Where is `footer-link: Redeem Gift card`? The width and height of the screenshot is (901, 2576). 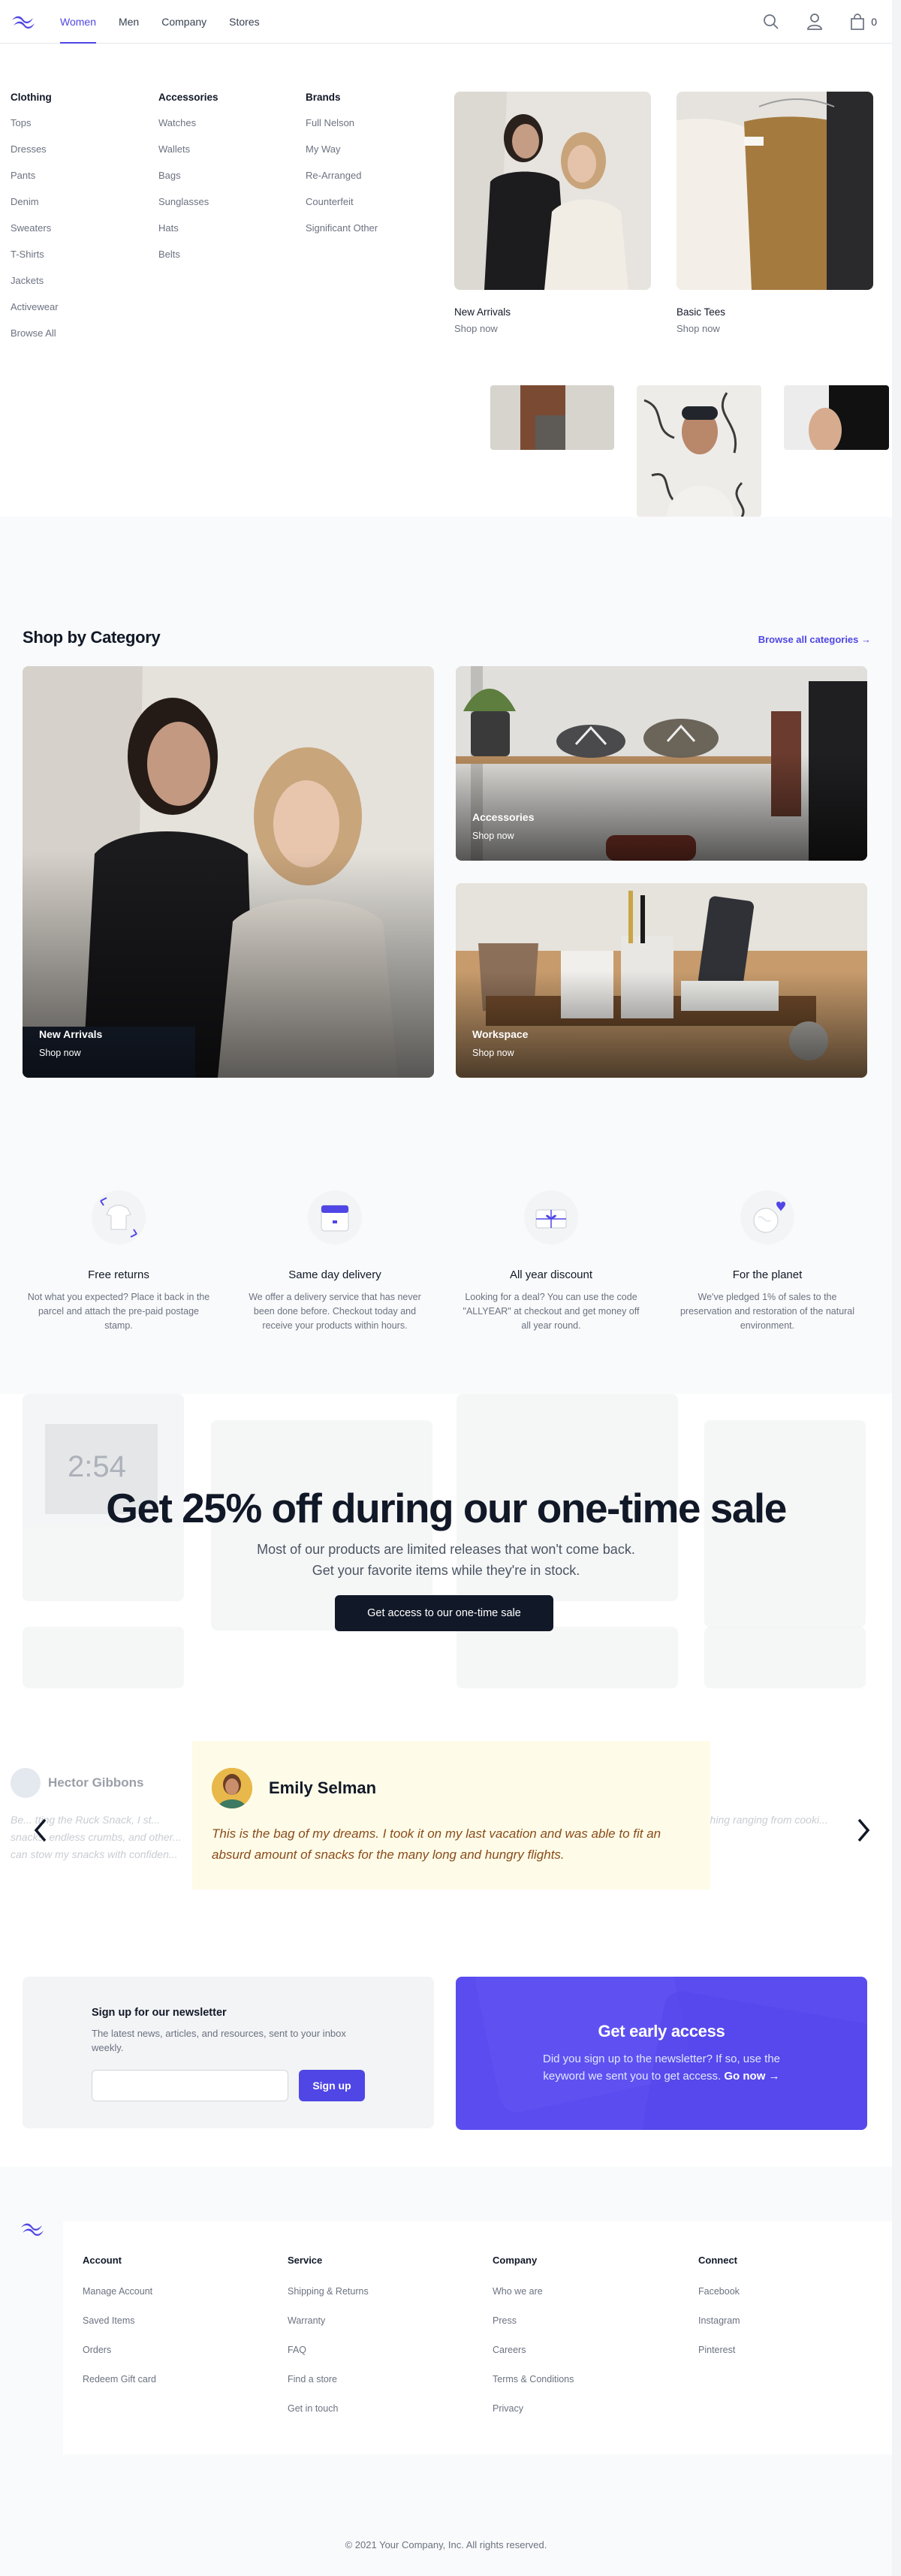 footer-link: Redeem Gift card is located at coordinates (158, 2379).